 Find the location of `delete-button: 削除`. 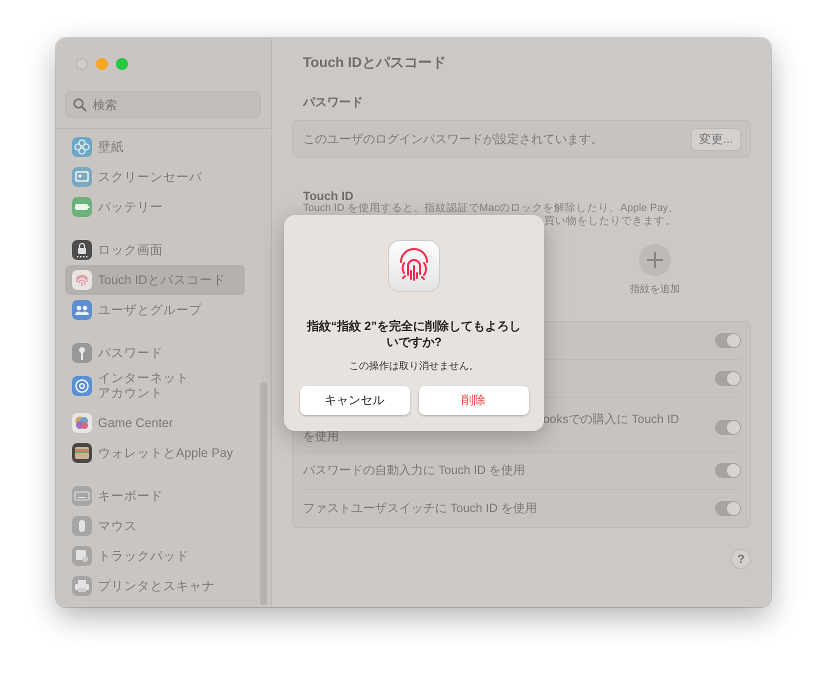

delete-button: 削除 is located at coordinates (473, 400).